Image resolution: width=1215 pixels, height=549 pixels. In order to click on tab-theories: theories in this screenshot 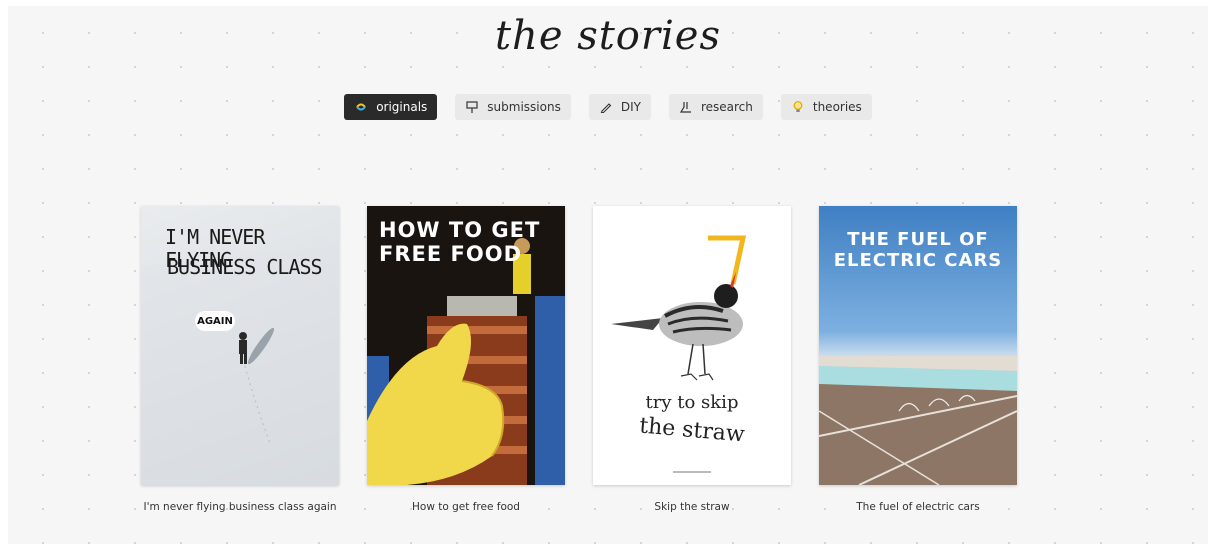, I will do `click(826, 107)`.